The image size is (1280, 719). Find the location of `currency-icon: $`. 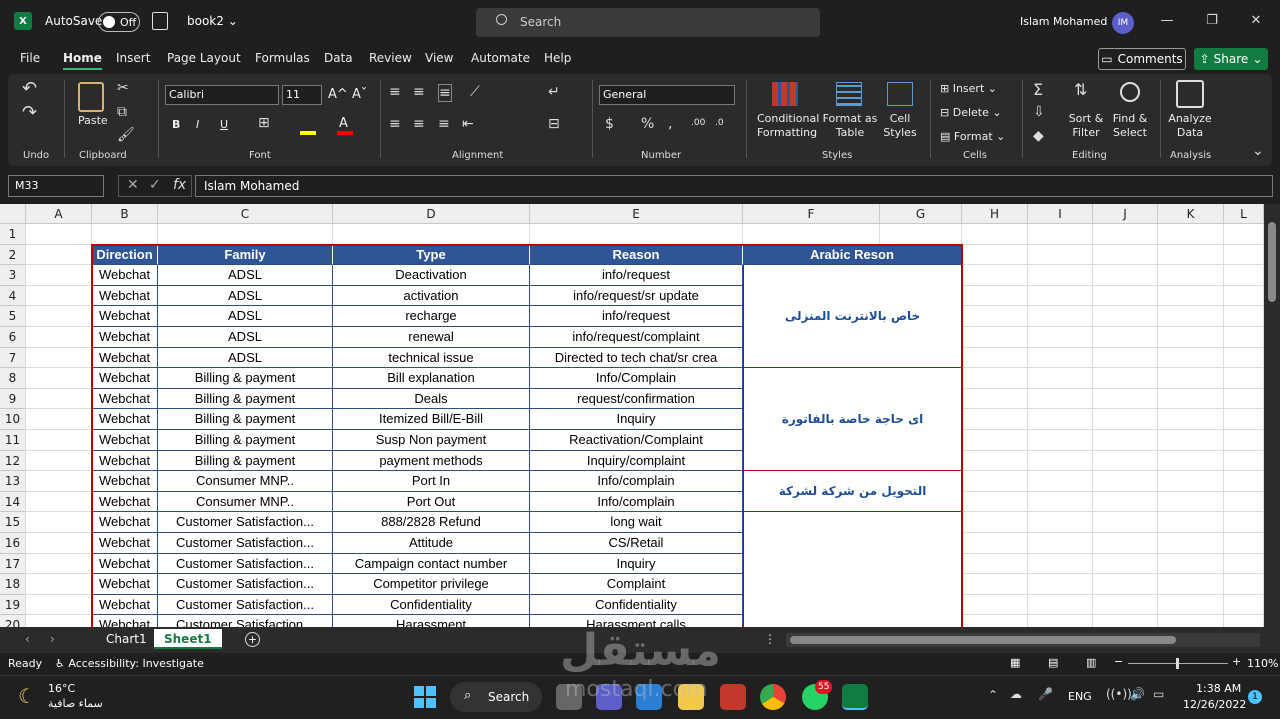

currency-icon: $ is located at coordinates (609, 124).